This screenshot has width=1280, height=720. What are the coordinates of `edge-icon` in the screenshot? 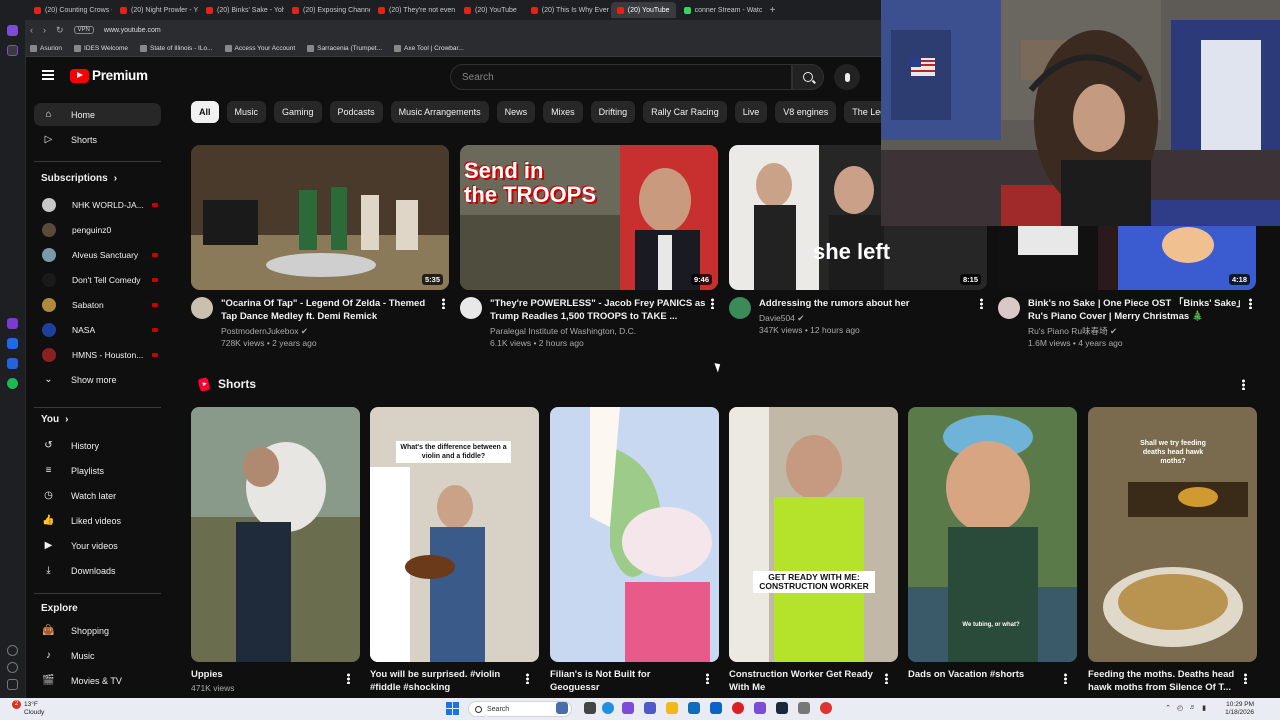 It's located at (608, 708).